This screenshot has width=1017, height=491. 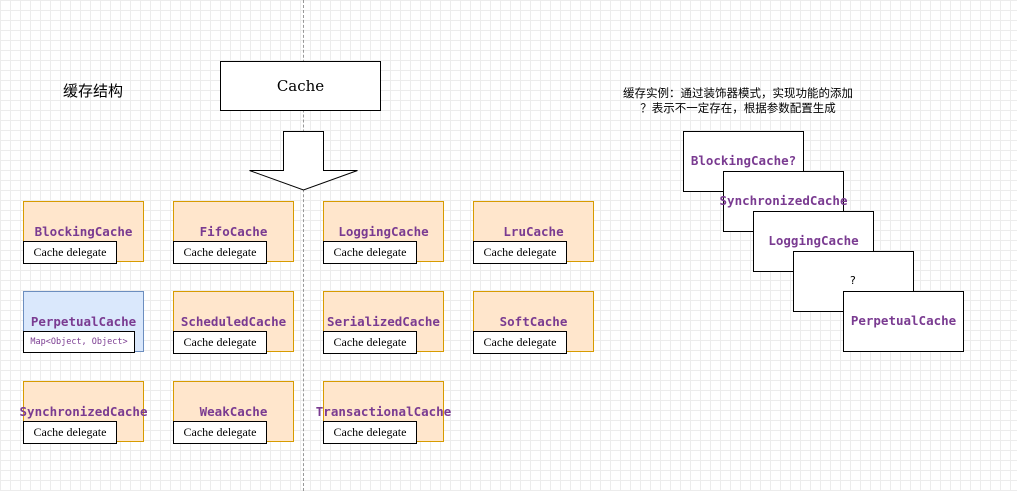 What do you see at coordinates (743, 160) in the screenshot?
I see `instance-label: BlockingCache?` at bounding box center [743, 160].